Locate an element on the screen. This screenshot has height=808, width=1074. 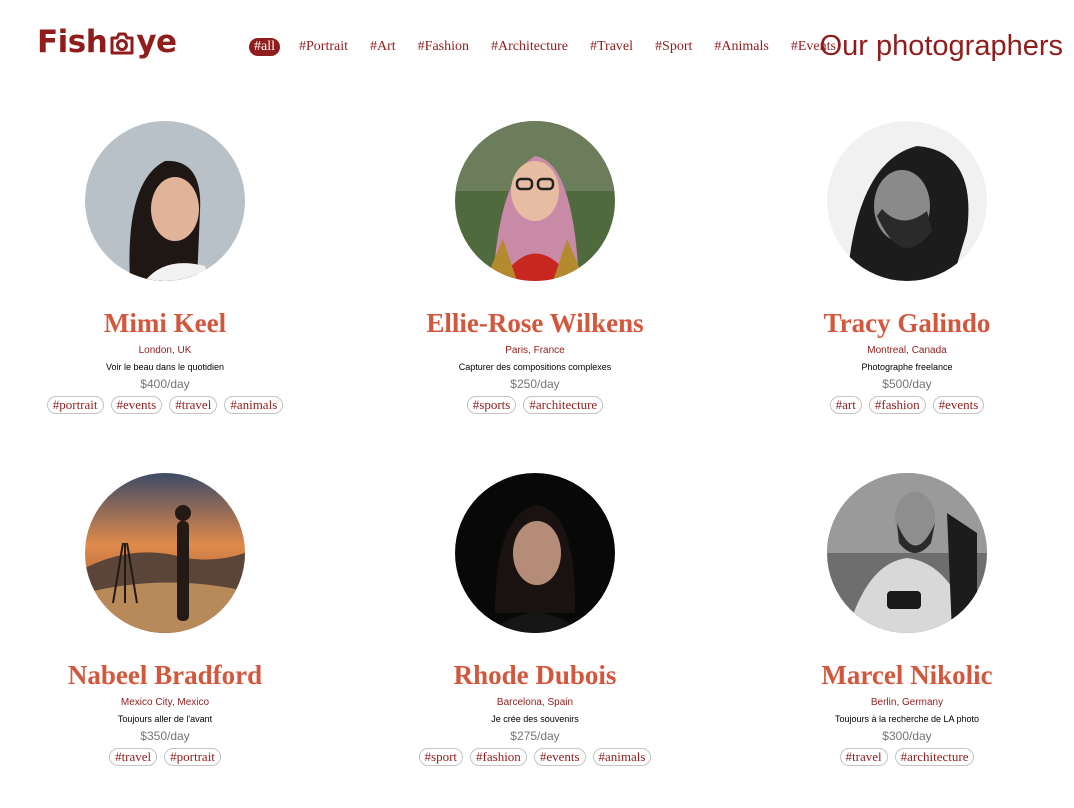
nav-tag-art: #Art is located at coordinates (383, 47).